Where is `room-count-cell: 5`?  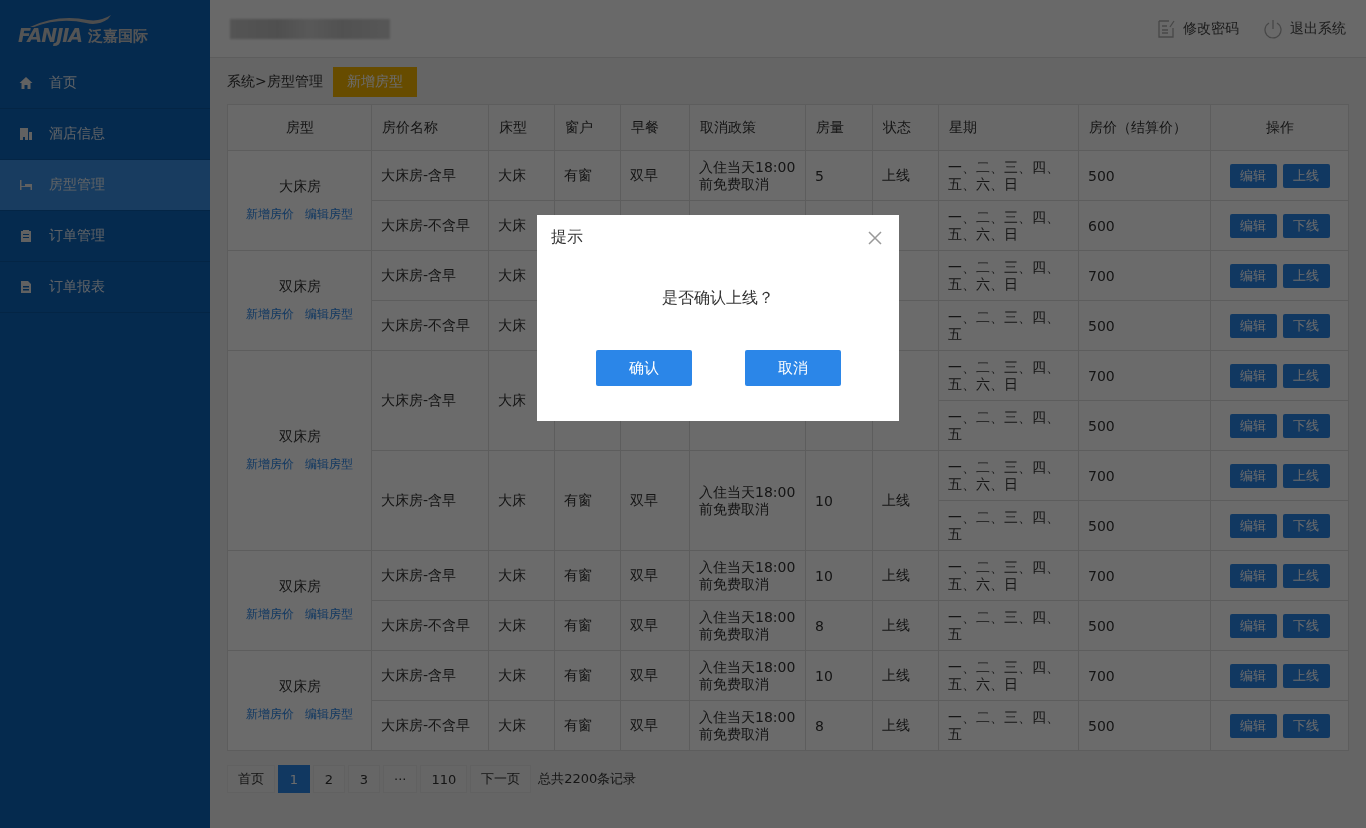 room-count-cell: 5 is located at coordinates (839, 175).